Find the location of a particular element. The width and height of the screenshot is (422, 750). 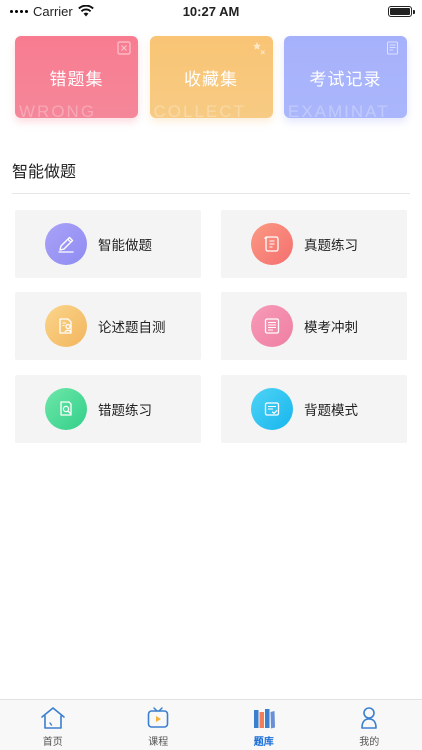

collection-card: COLLECT 收藏集 is located at coordinates (211, 77).